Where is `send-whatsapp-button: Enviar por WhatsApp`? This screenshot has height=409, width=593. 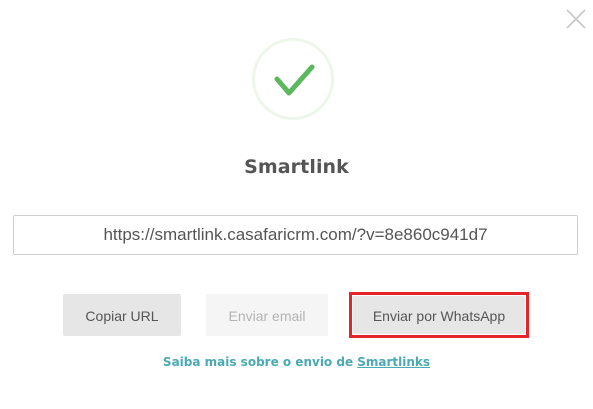 send-whatsapp-button: Enviar por WhatsApp is located at coordinates (439, 315).